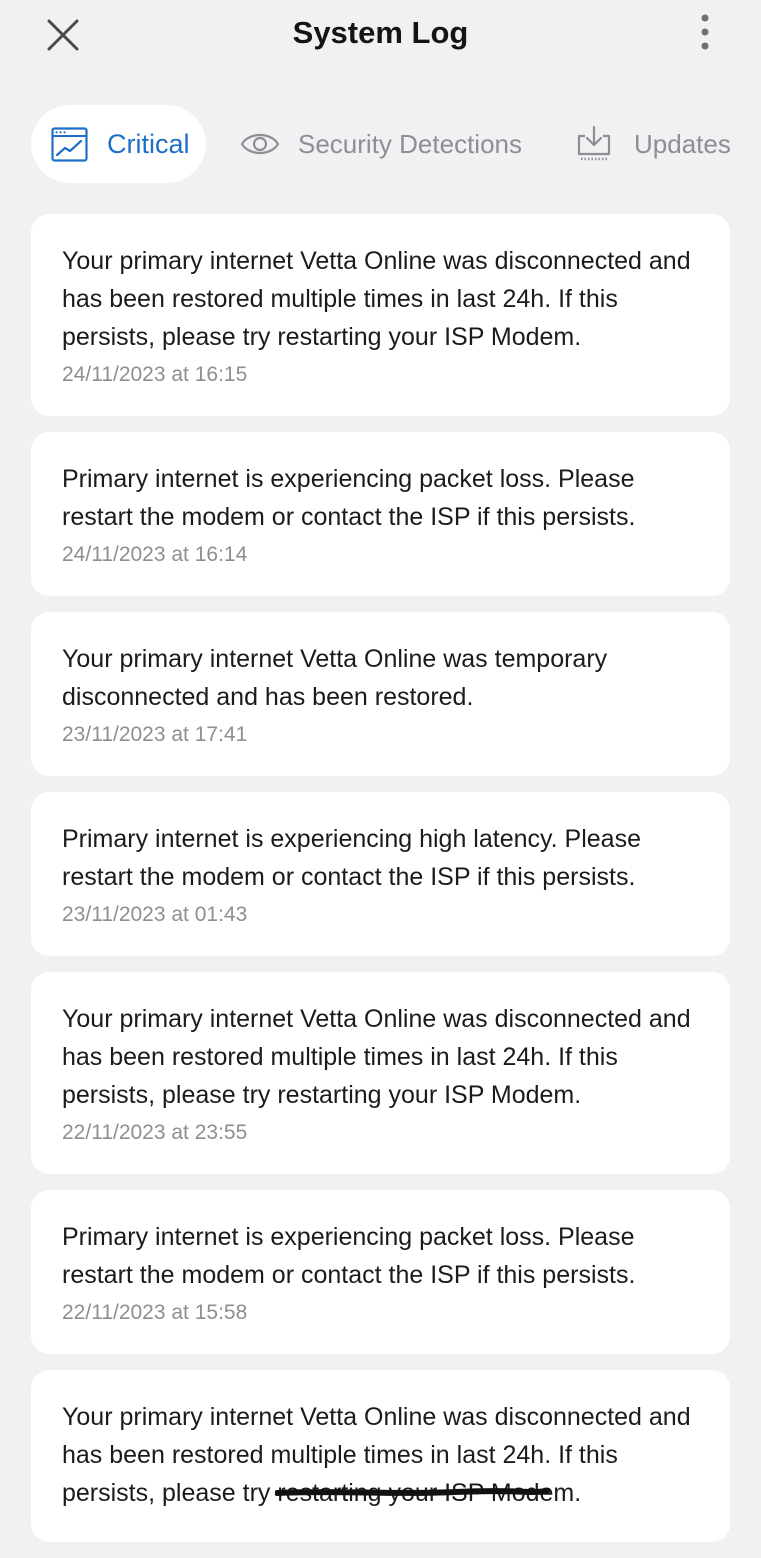 This screenshot has height=1558, width=761. Describe the element at coordinates (682, 143) in the screenshot. I see `tab-updates-label: Updates` at that location.